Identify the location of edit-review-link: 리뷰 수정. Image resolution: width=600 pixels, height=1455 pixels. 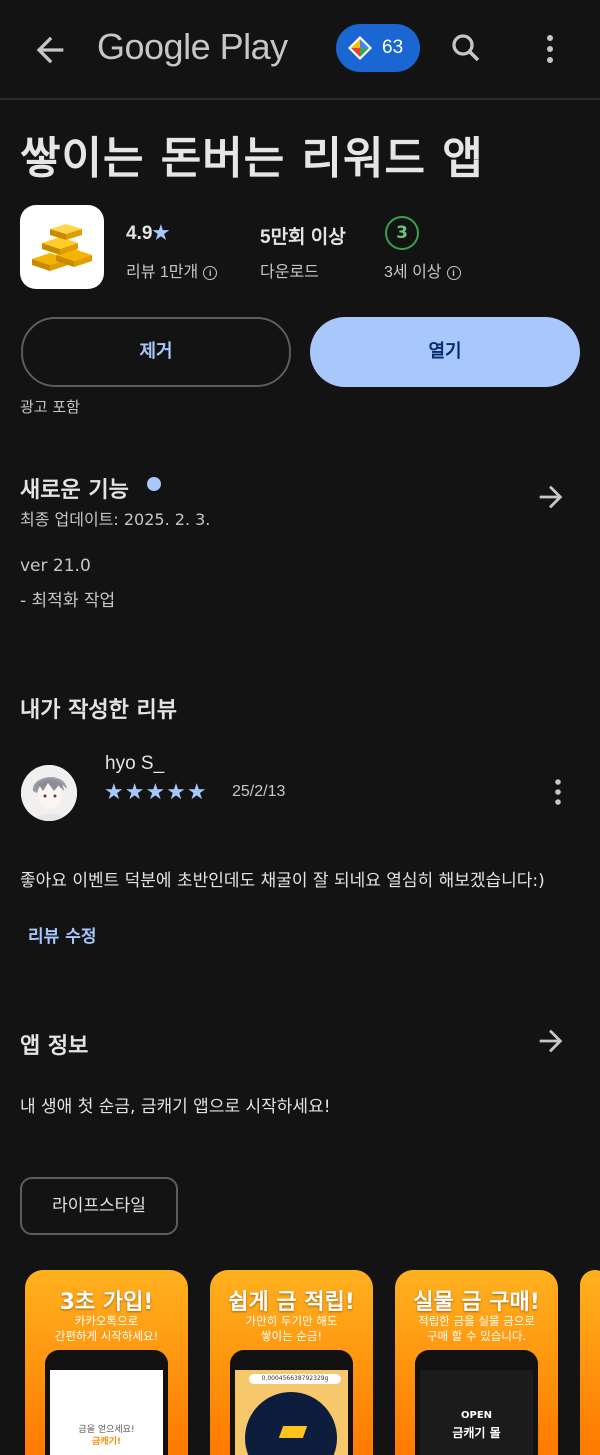
(62, 934).